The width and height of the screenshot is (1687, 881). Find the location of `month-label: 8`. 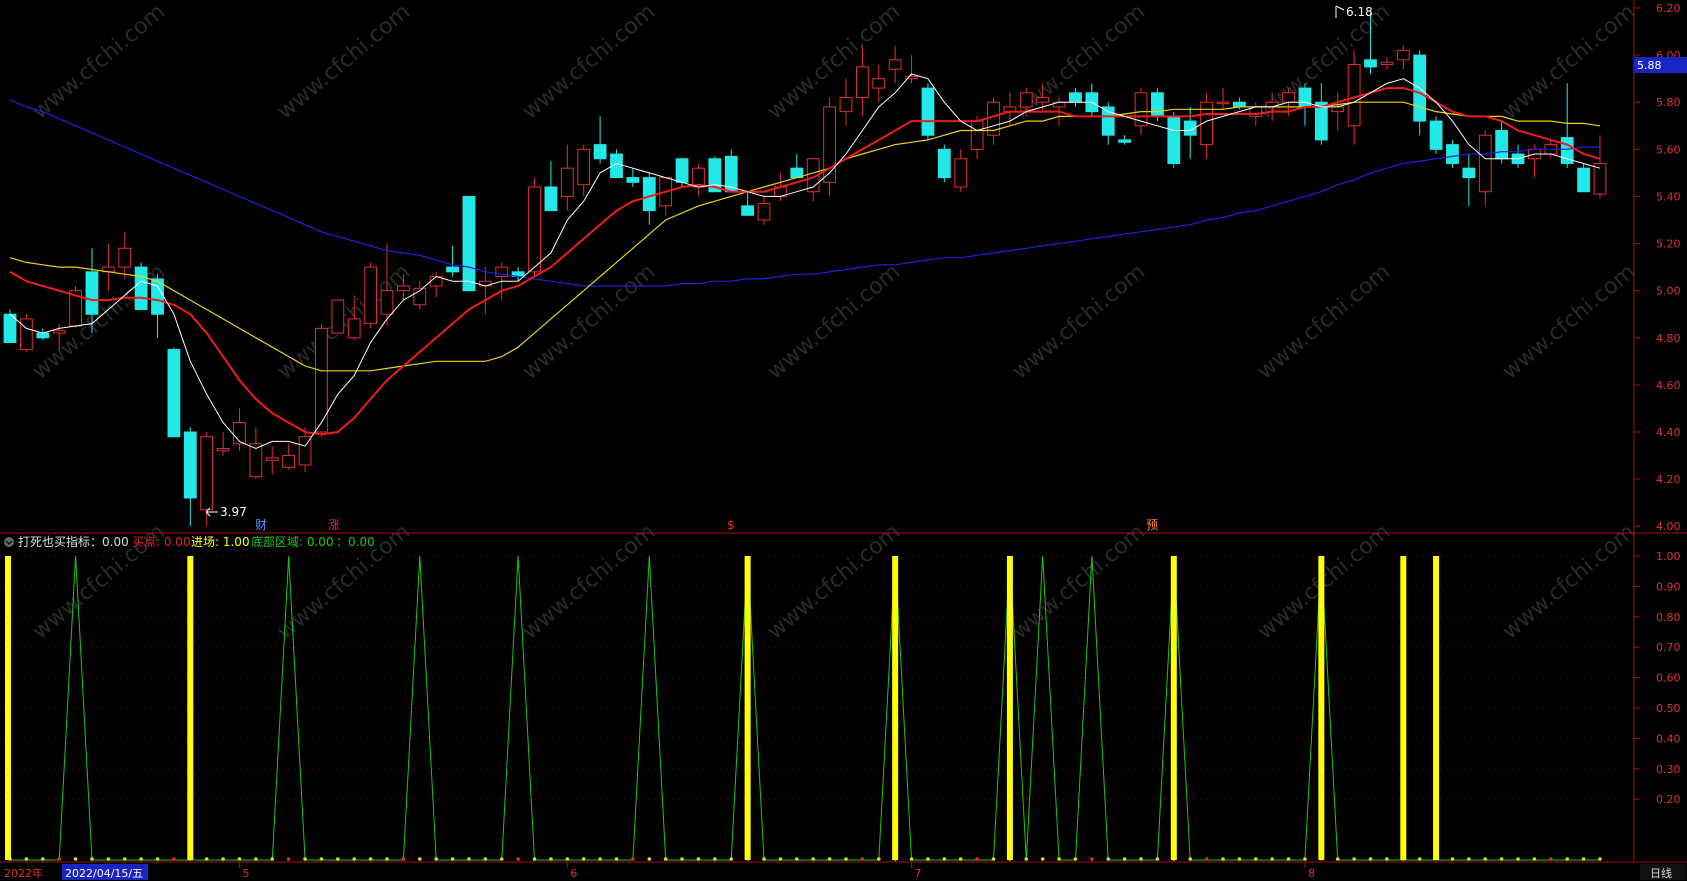

month-label: 8 is located at coordinates (1311, 873).